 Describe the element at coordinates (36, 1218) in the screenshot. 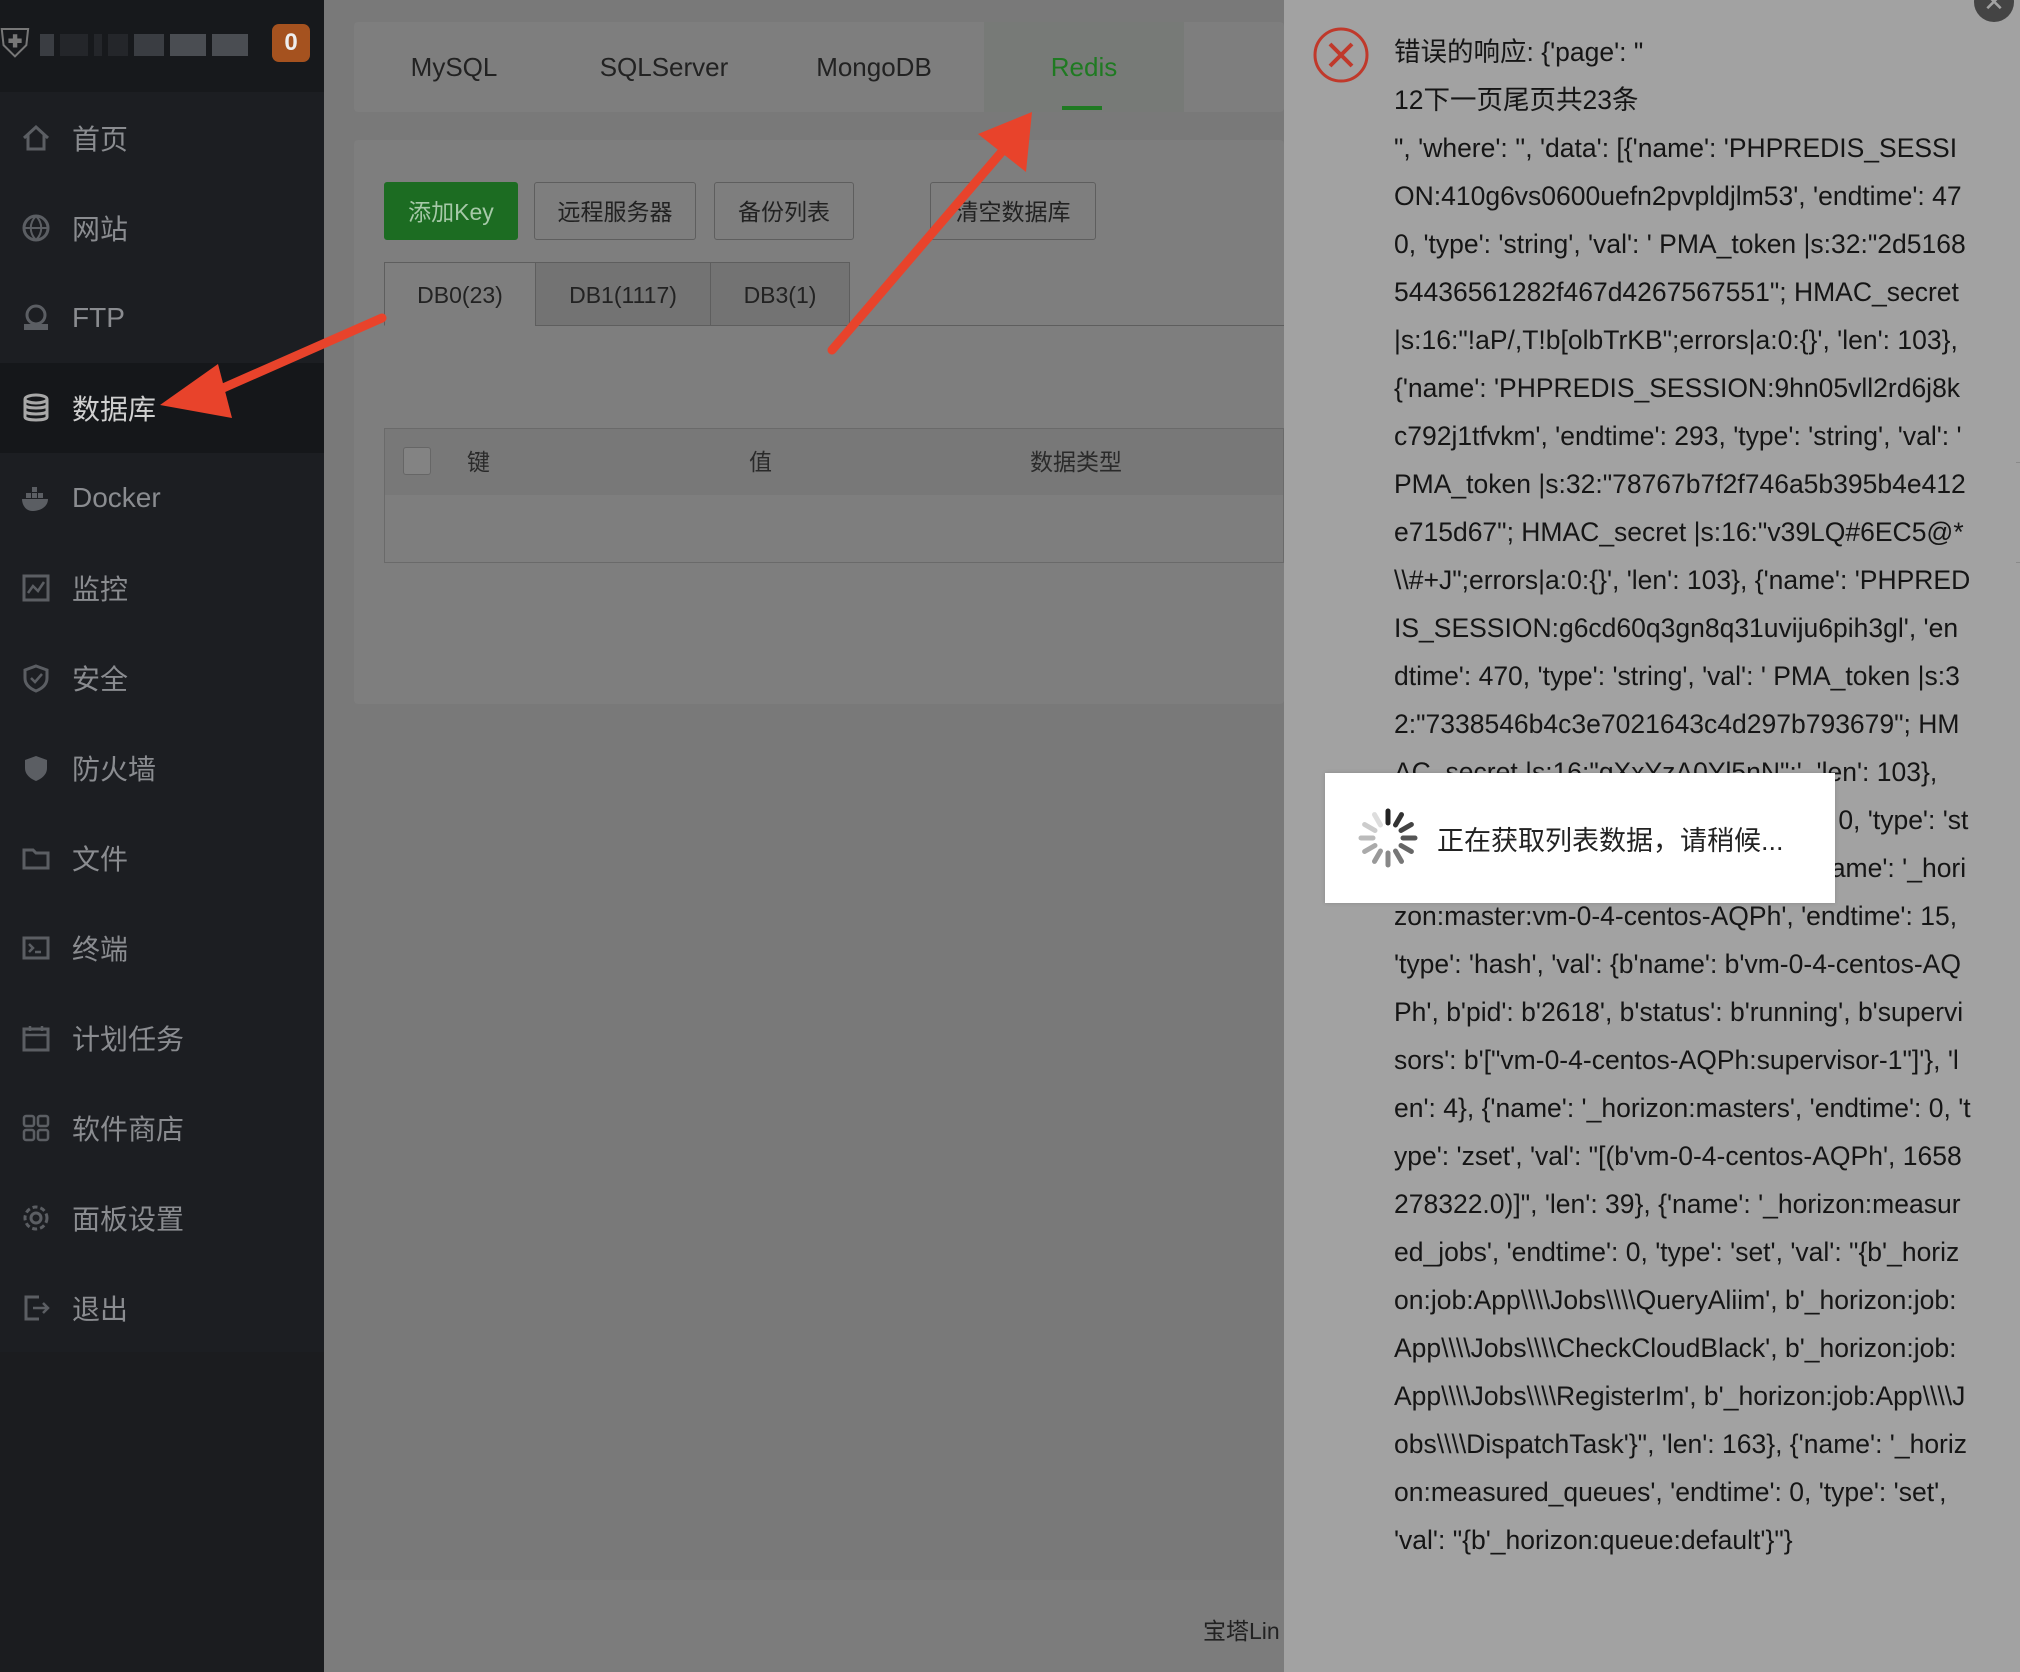

I see `gear-icon` at that location.